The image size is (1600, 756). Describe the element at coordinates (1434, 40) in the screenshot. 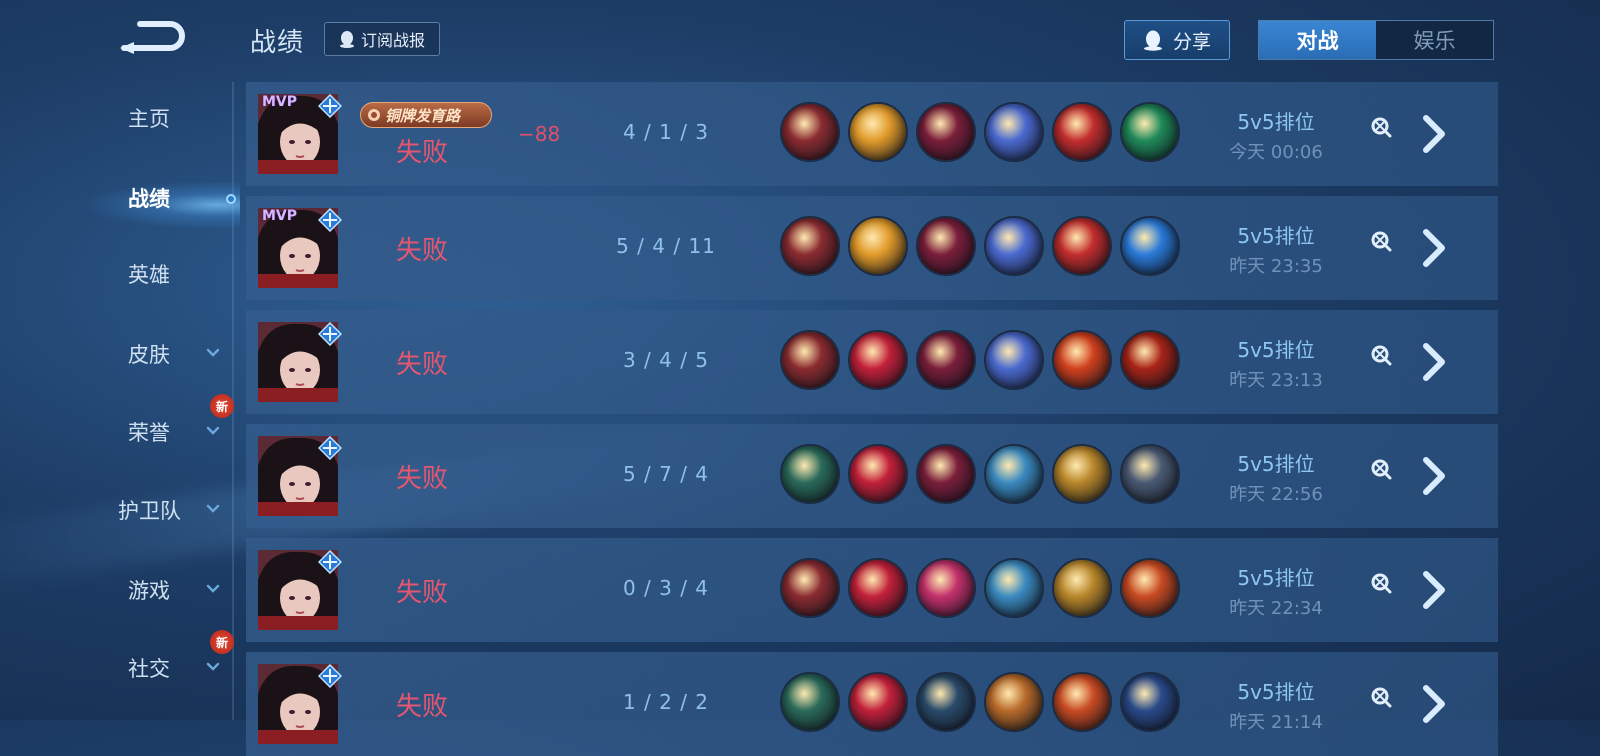

I see `tab-entertainment: 娱乐` at that location.